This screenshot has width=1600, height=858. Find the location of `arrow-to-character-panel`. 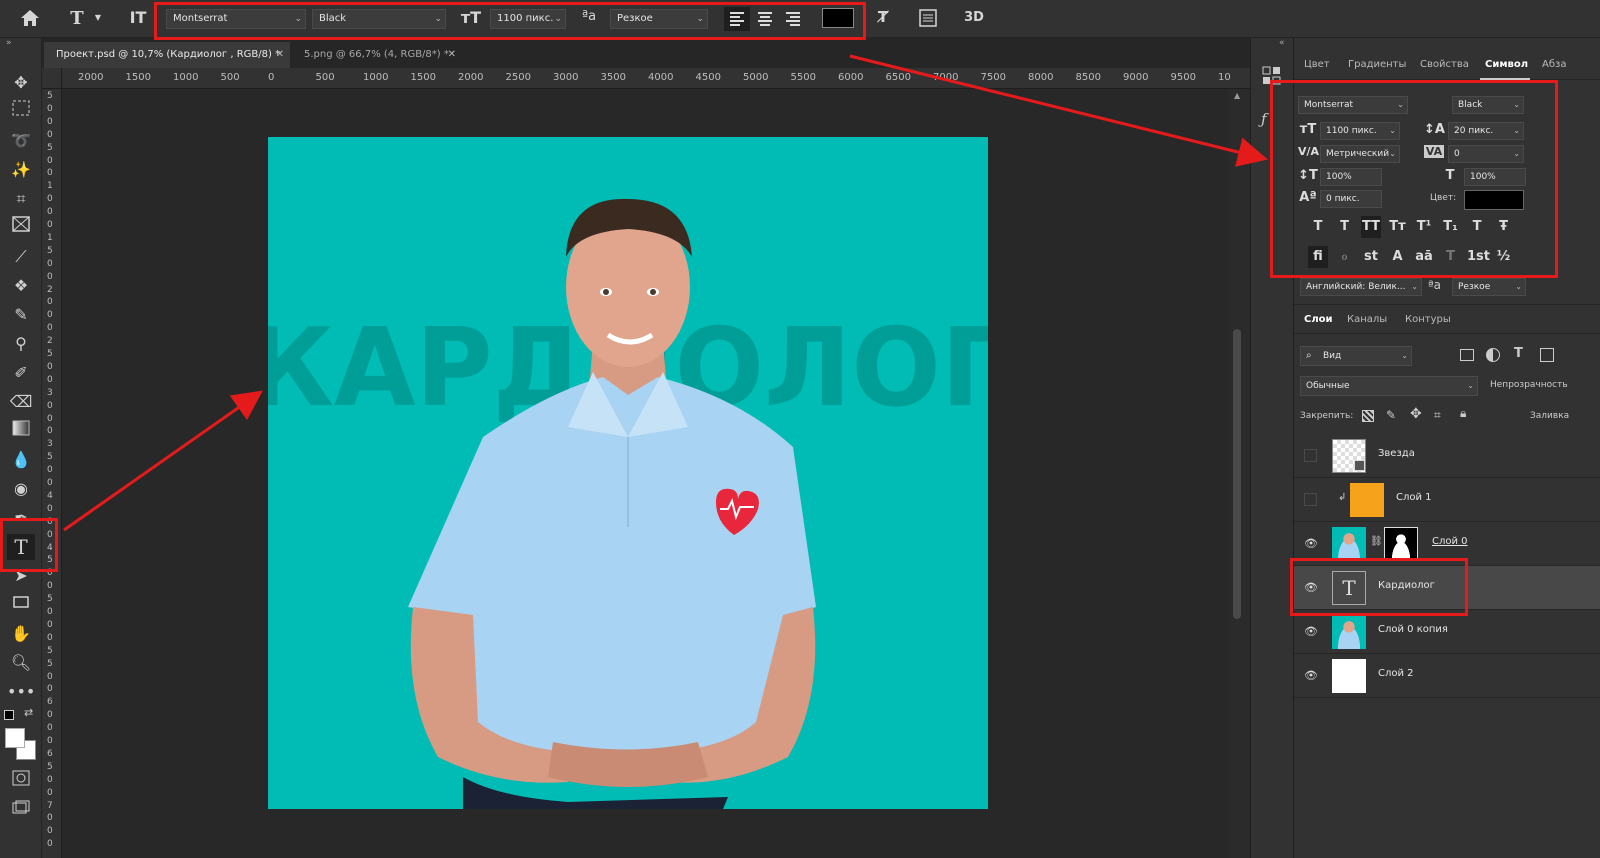

arrow-to-character-panel is located at coordinates (1058, 110).